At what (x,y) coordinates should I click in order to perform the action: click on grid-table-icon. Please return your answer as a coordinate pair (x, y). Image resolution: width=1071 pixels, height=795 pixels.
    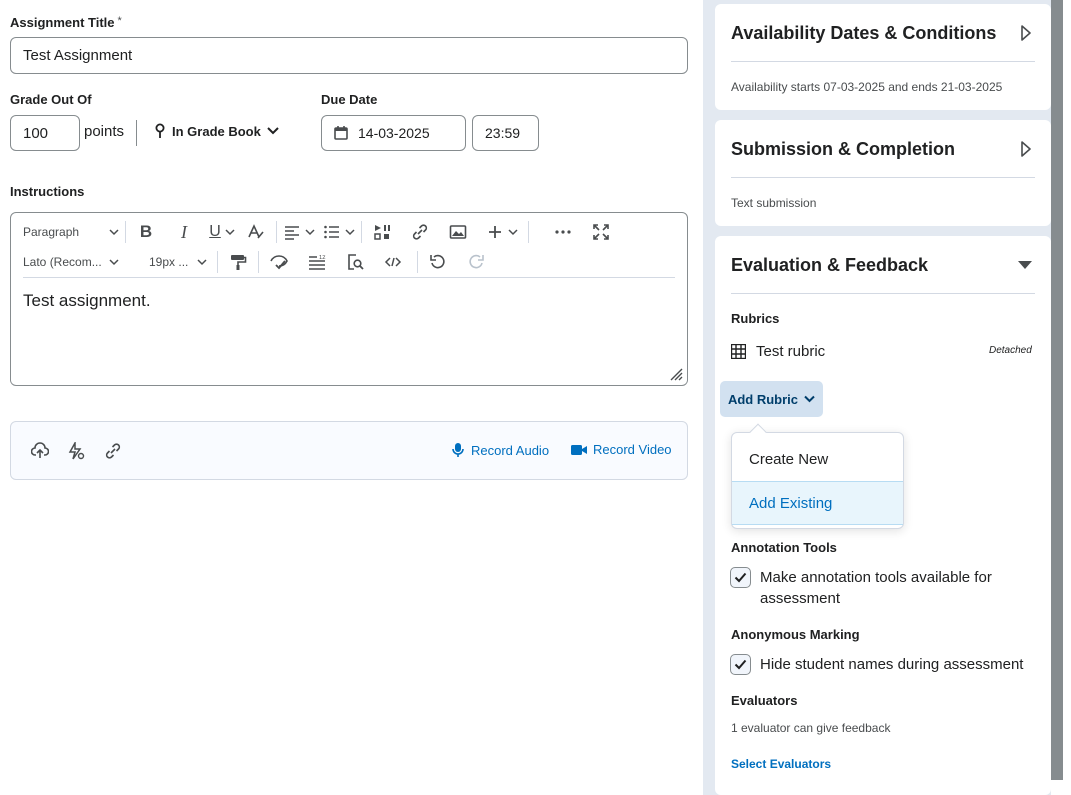
    Looking at the image, I should click on (738, 351).